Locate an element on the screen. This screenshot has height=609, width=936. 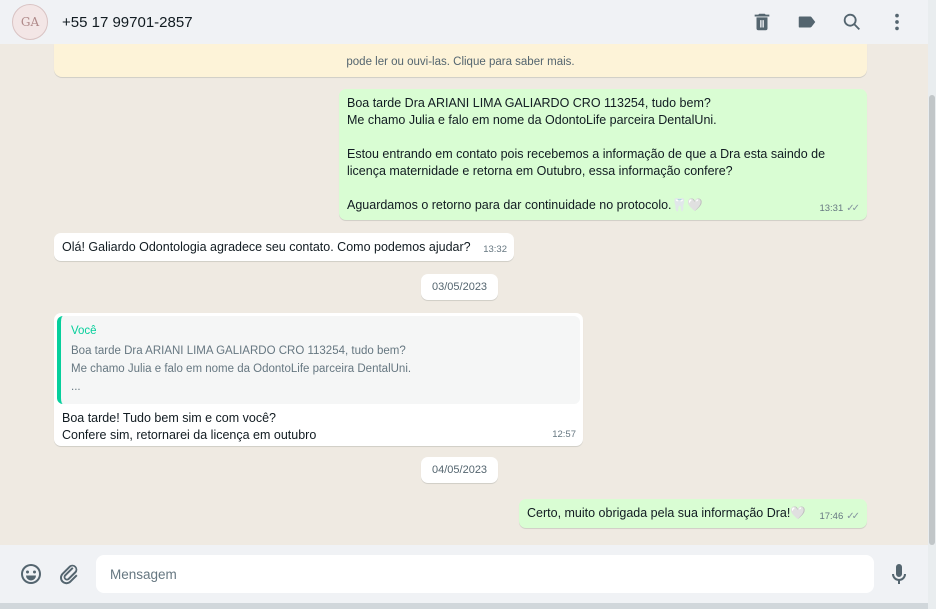
date-label: 03/05/2023 is located at coordinates (460, 287).